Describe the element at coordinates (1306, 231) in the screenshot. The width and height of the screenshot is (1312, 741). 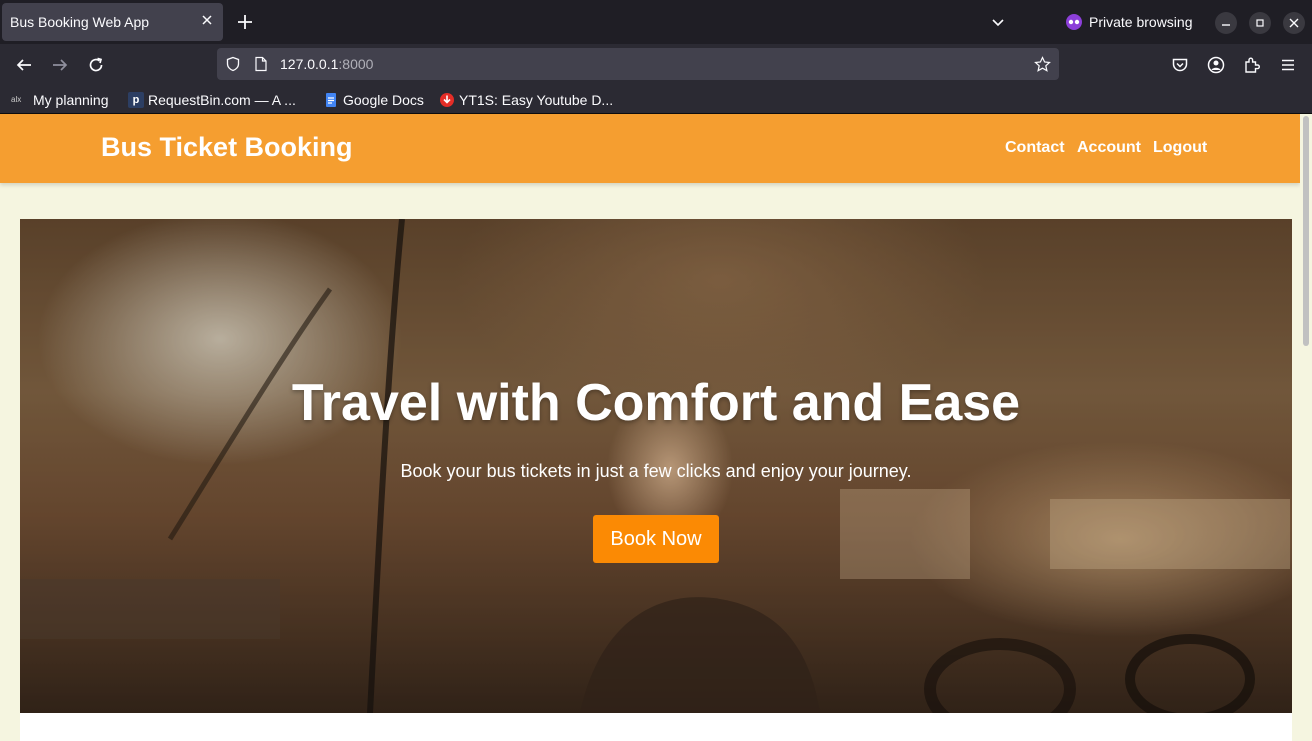
I see `scrollbar-thumb` at that location.